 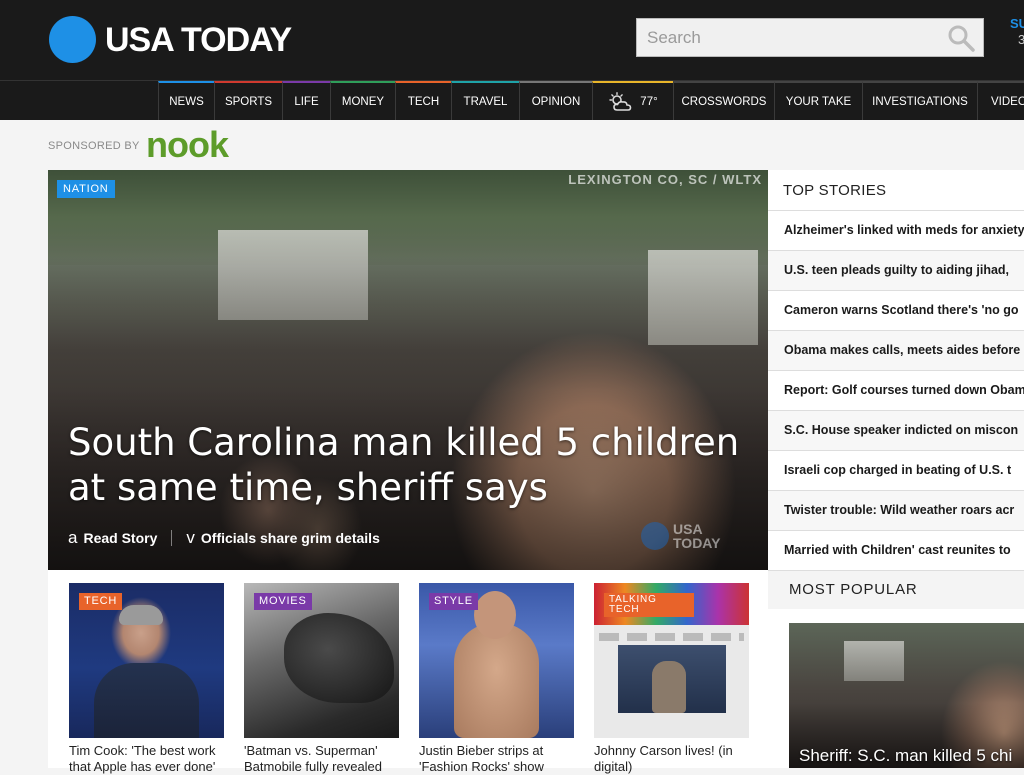 I want to click on top-story-link: Cameron warns Scotland there's 'no go, so click(x=896, y=310).